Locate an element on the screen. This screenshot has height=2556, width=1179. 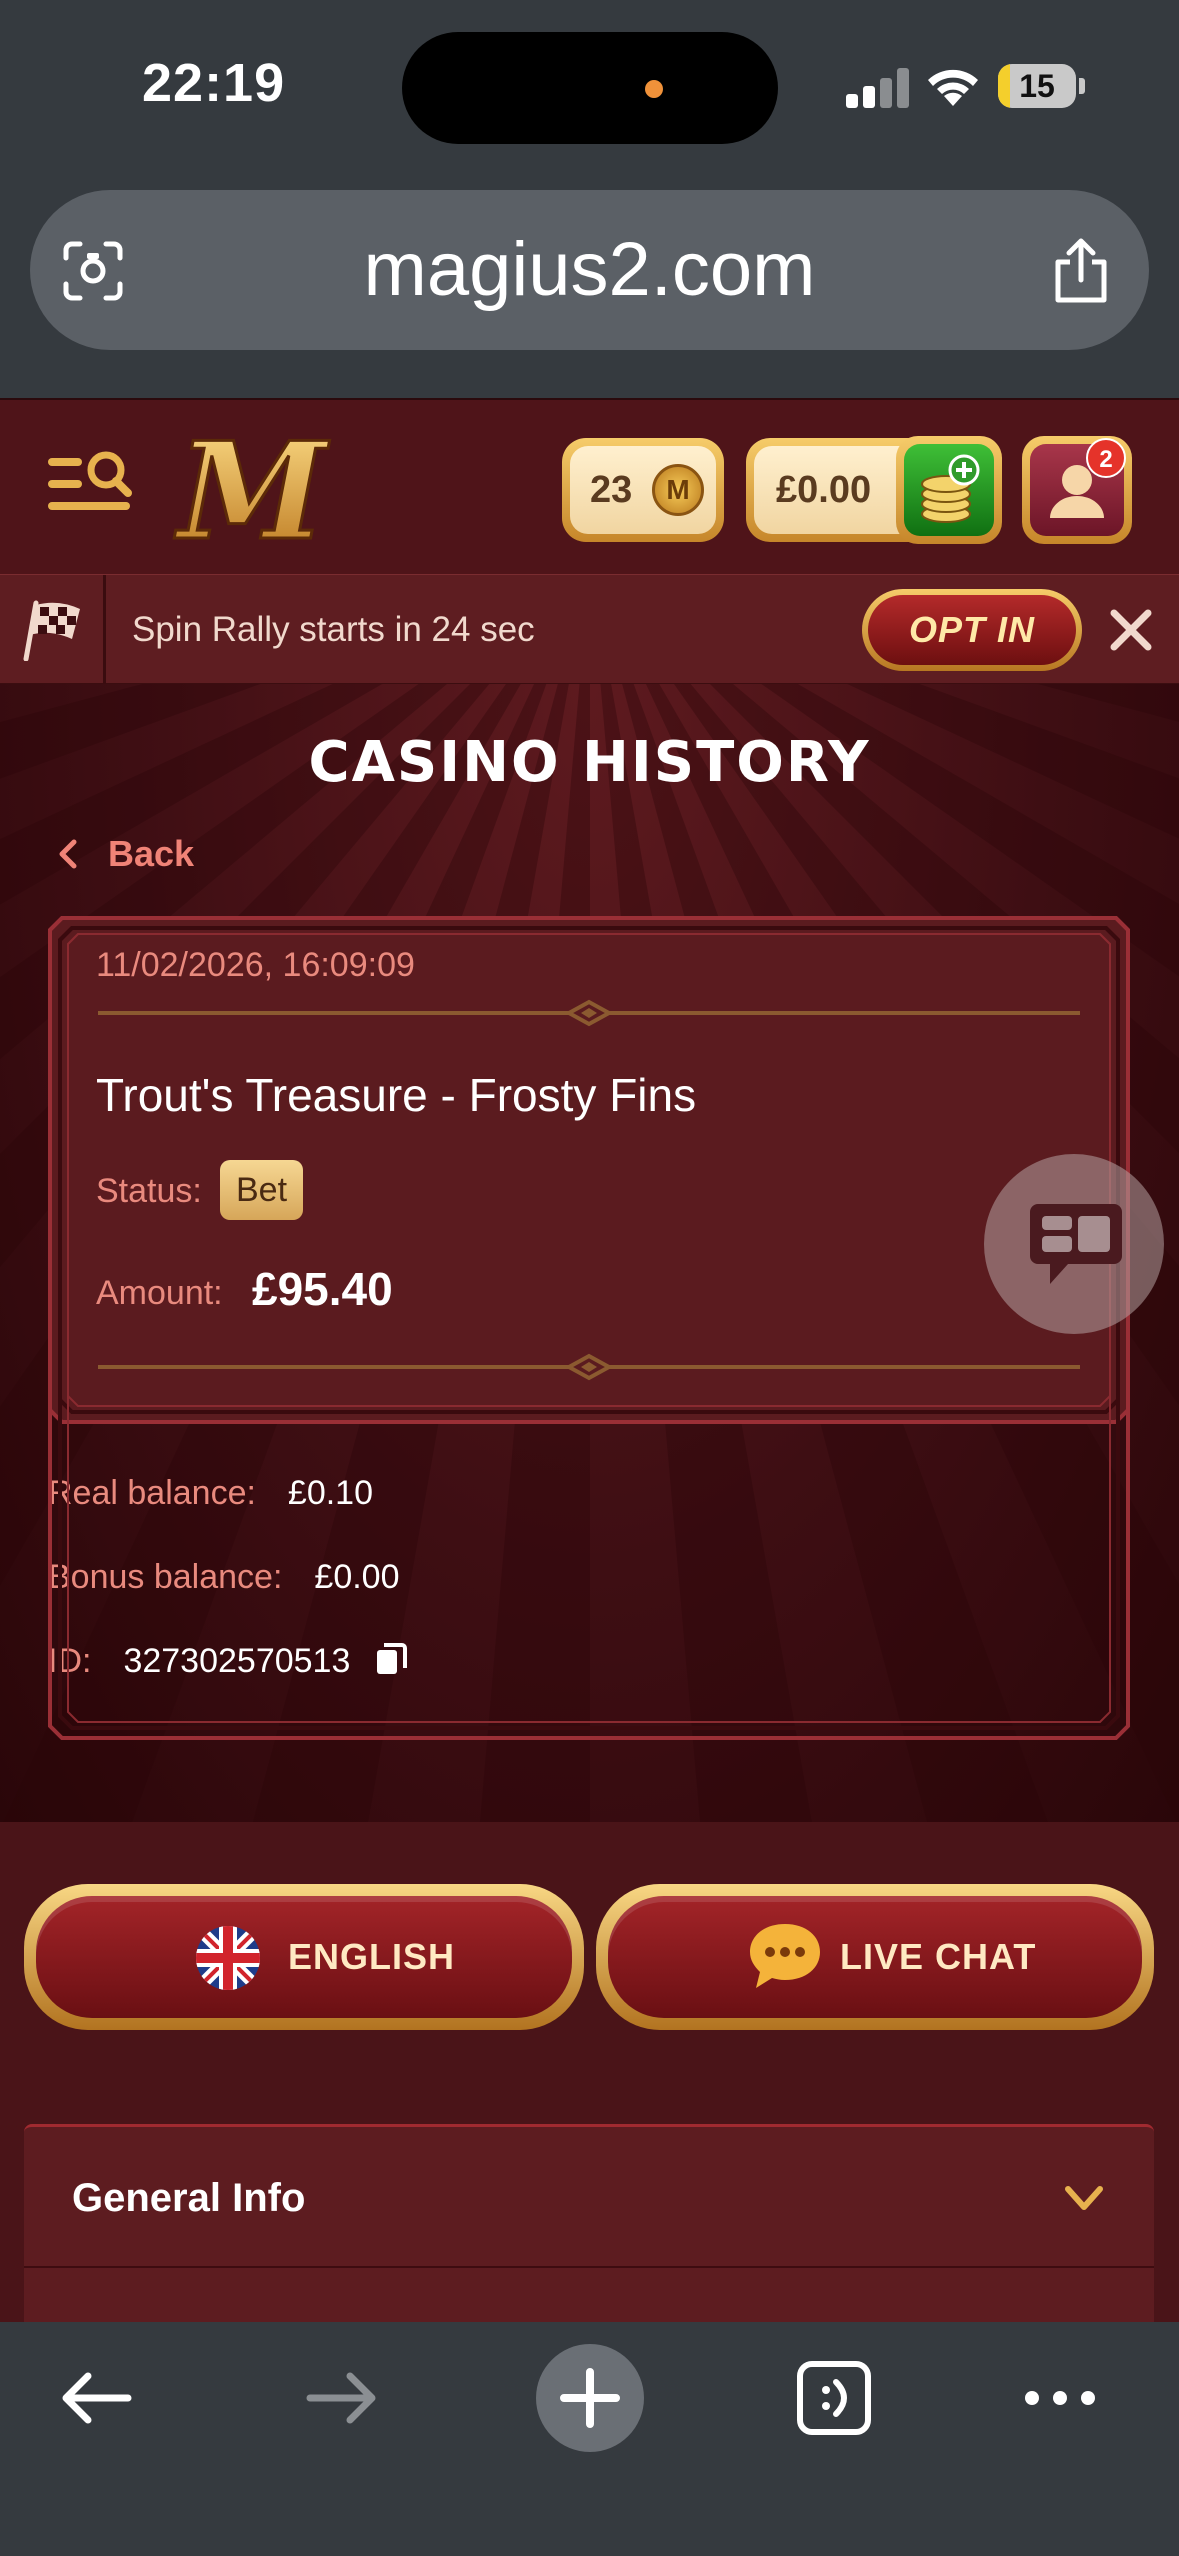
deposit-button is located at coordinates (949, 490).